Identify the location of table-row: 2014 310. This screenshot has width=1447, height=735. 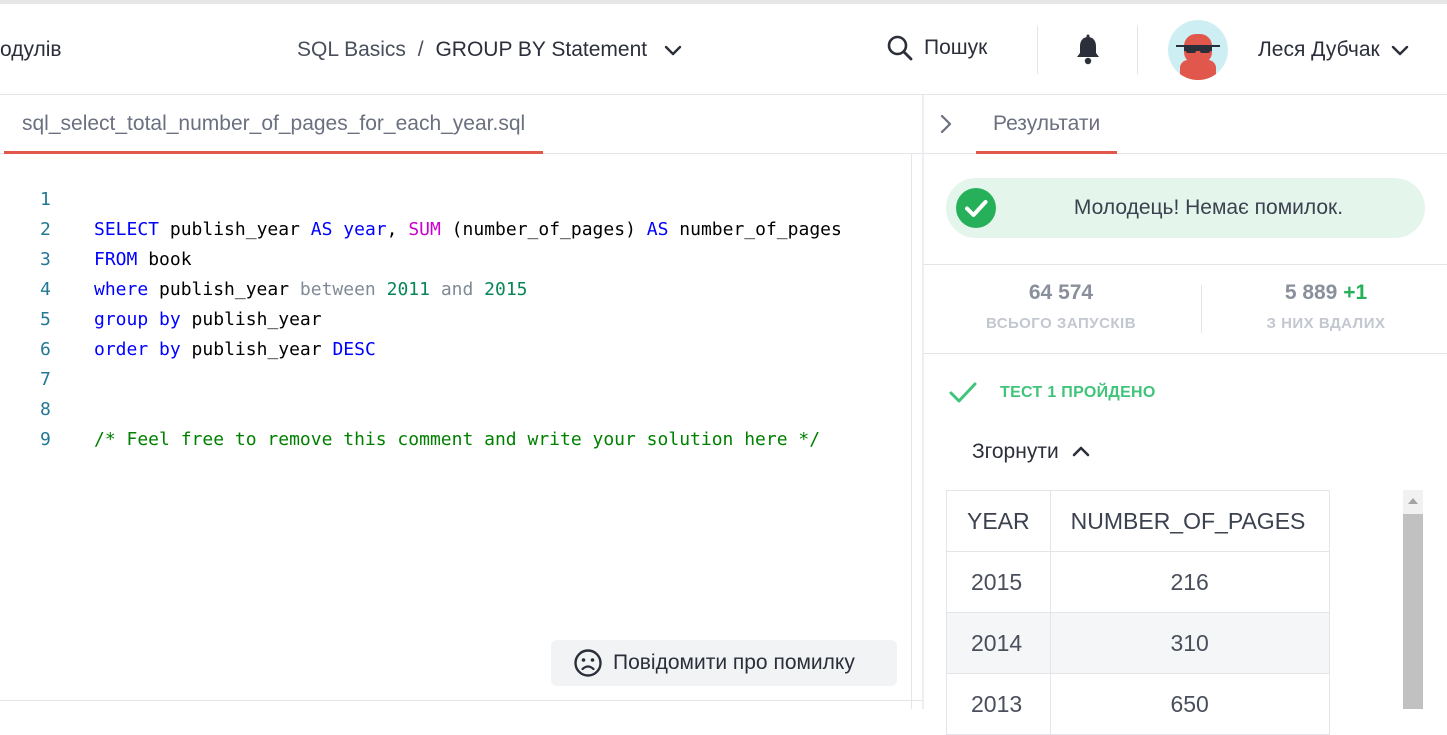
(1138, 643).